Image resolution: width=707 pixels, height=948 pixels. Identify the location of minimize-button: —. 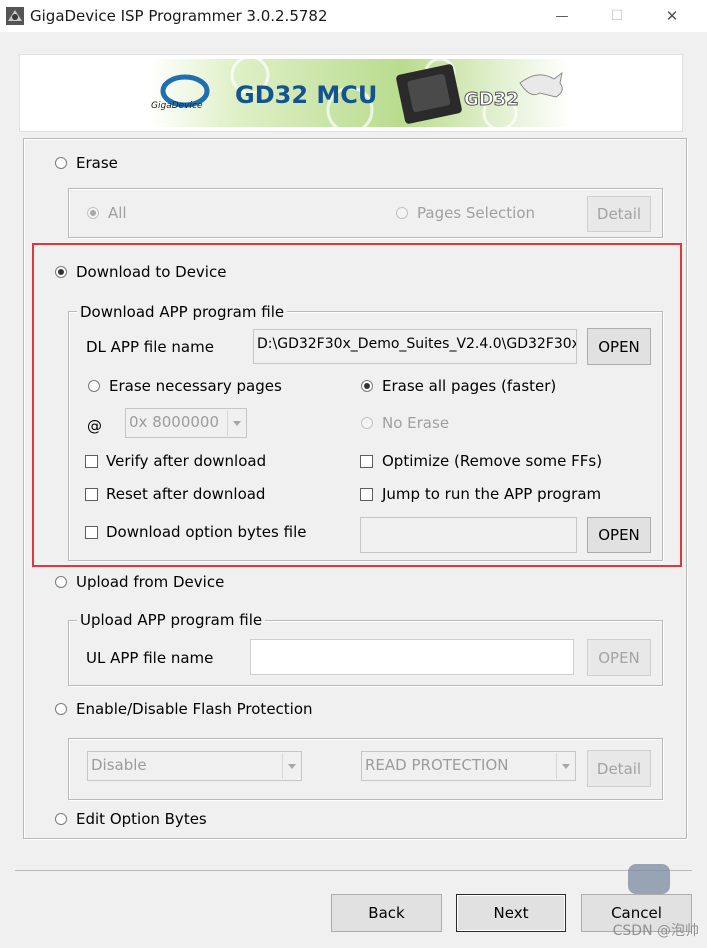
(562, 16).